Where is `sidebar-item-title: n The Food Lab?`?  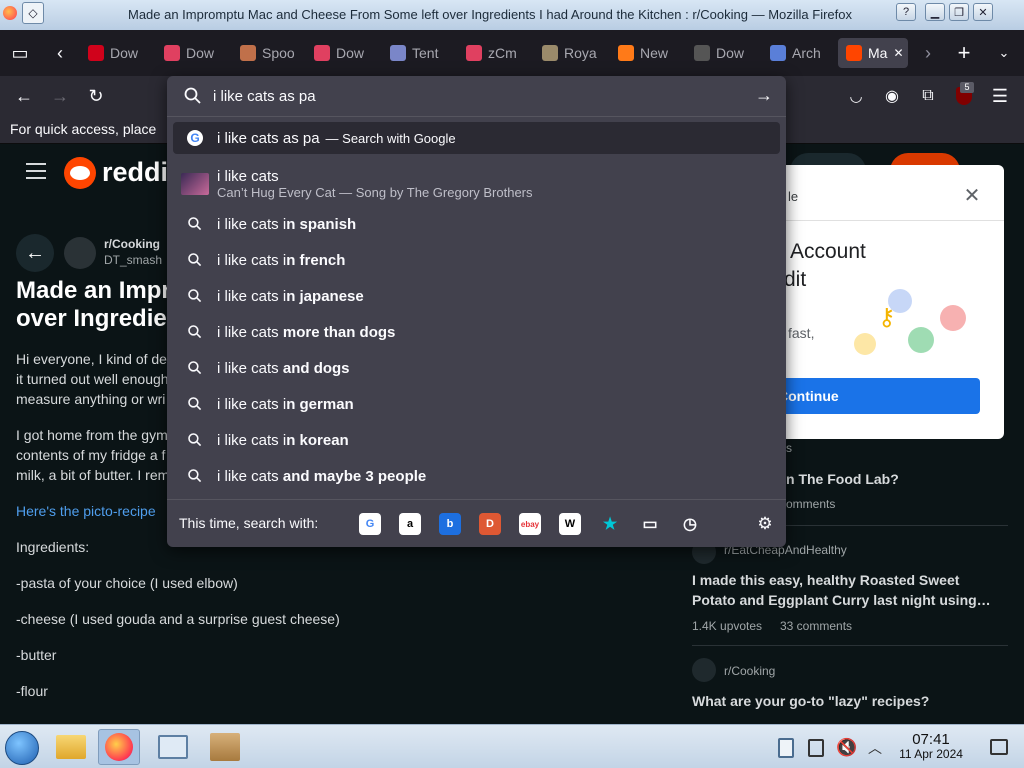
sidebar-item-title: n The Food Lab? is located at coordinates (842, 479).